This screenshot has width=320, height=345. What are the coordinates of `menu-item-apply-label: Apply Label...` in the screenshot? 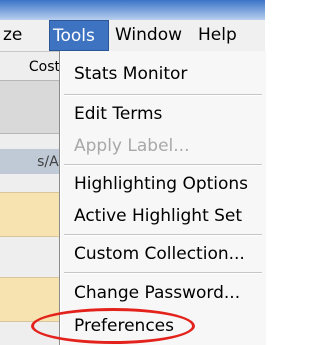 It's located at (132, 146).